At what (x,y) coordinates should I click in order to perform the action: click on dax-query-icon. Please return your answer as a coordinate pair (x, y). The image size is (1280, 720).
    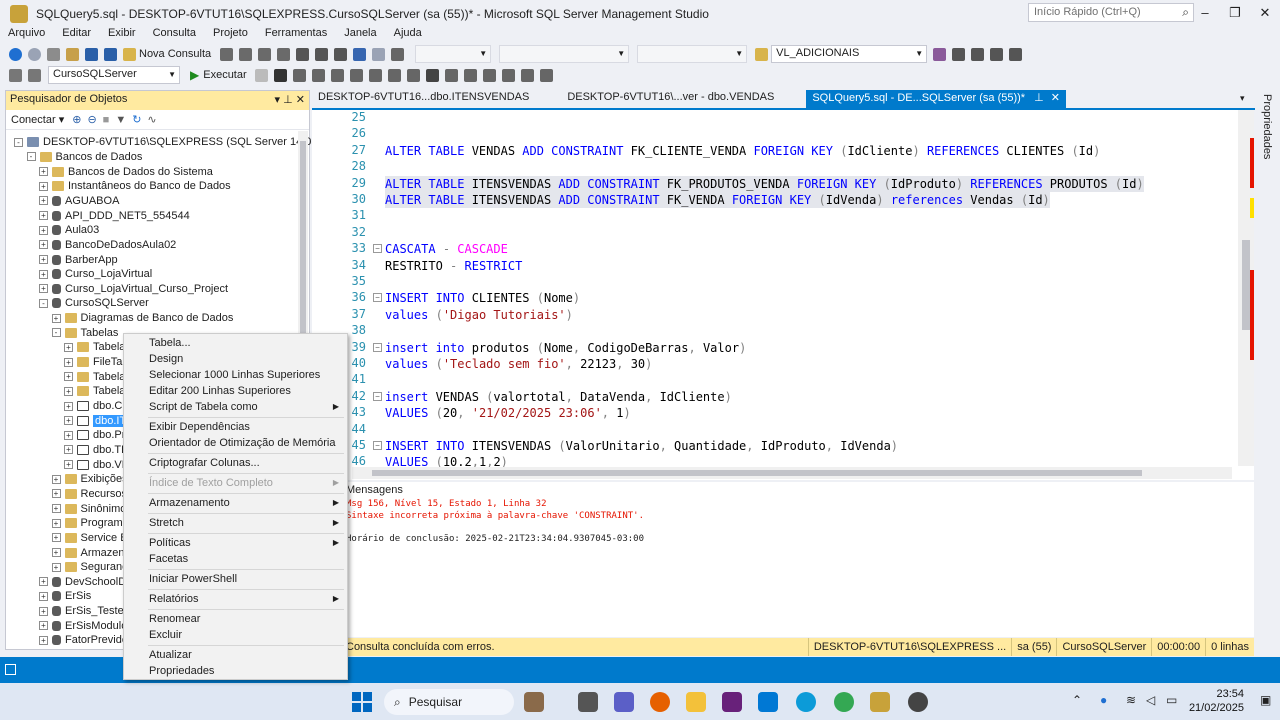
    Looking at the image, I should click on (284, 54).